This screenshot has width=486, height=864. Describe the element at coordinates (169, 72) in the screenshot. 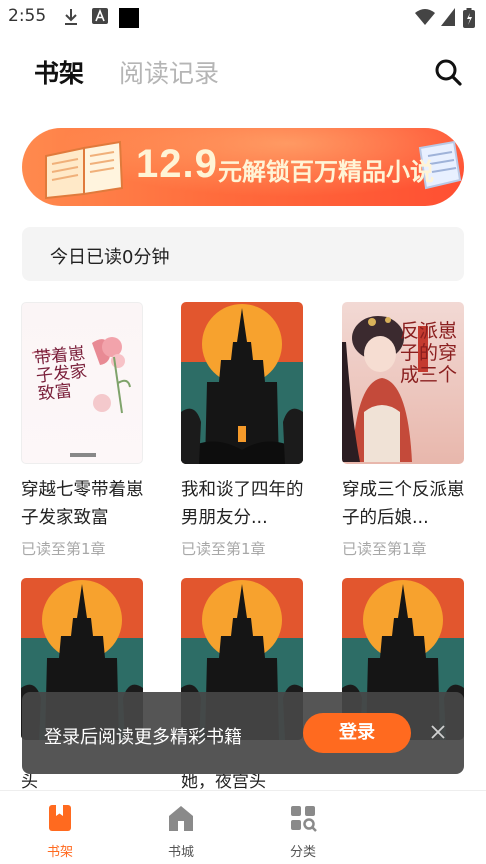

I see `tab-reading-history: 阅读记录` at that location.